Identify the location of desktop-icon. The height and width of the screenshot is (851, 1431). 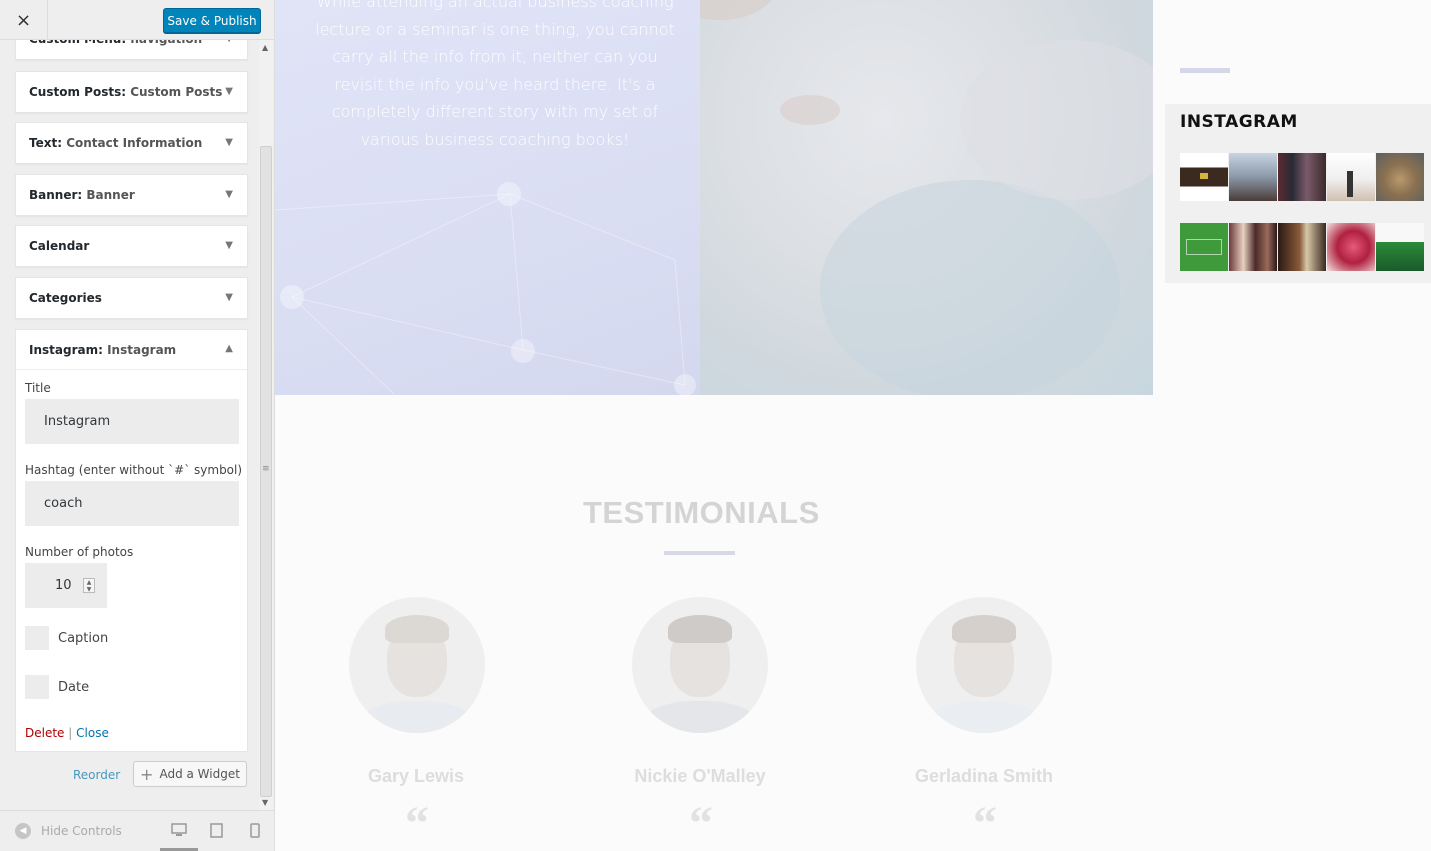
(179, 830).